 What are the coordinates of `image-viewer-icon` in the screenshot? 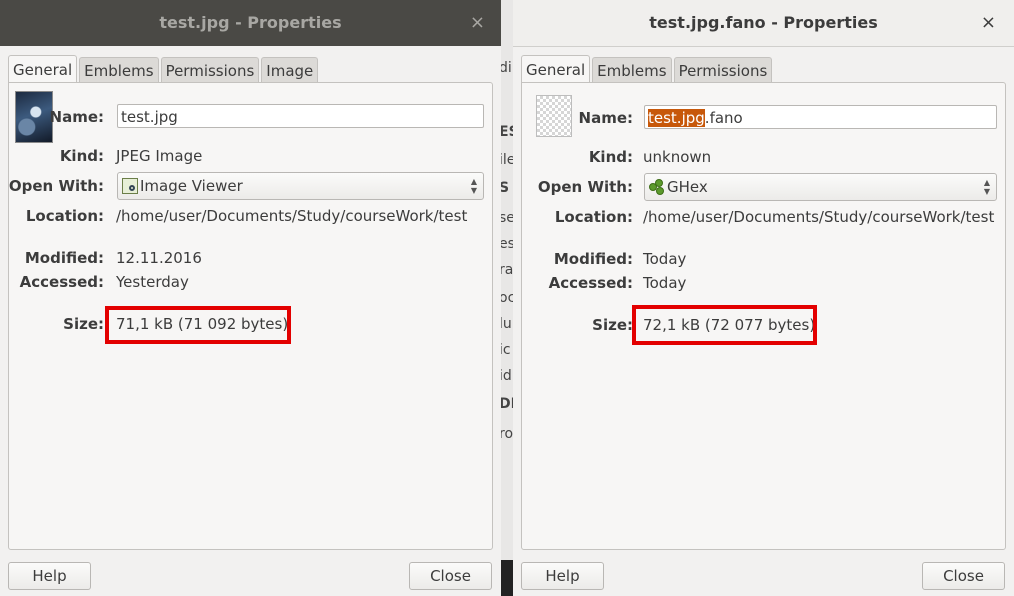 It's located at (130, 186).